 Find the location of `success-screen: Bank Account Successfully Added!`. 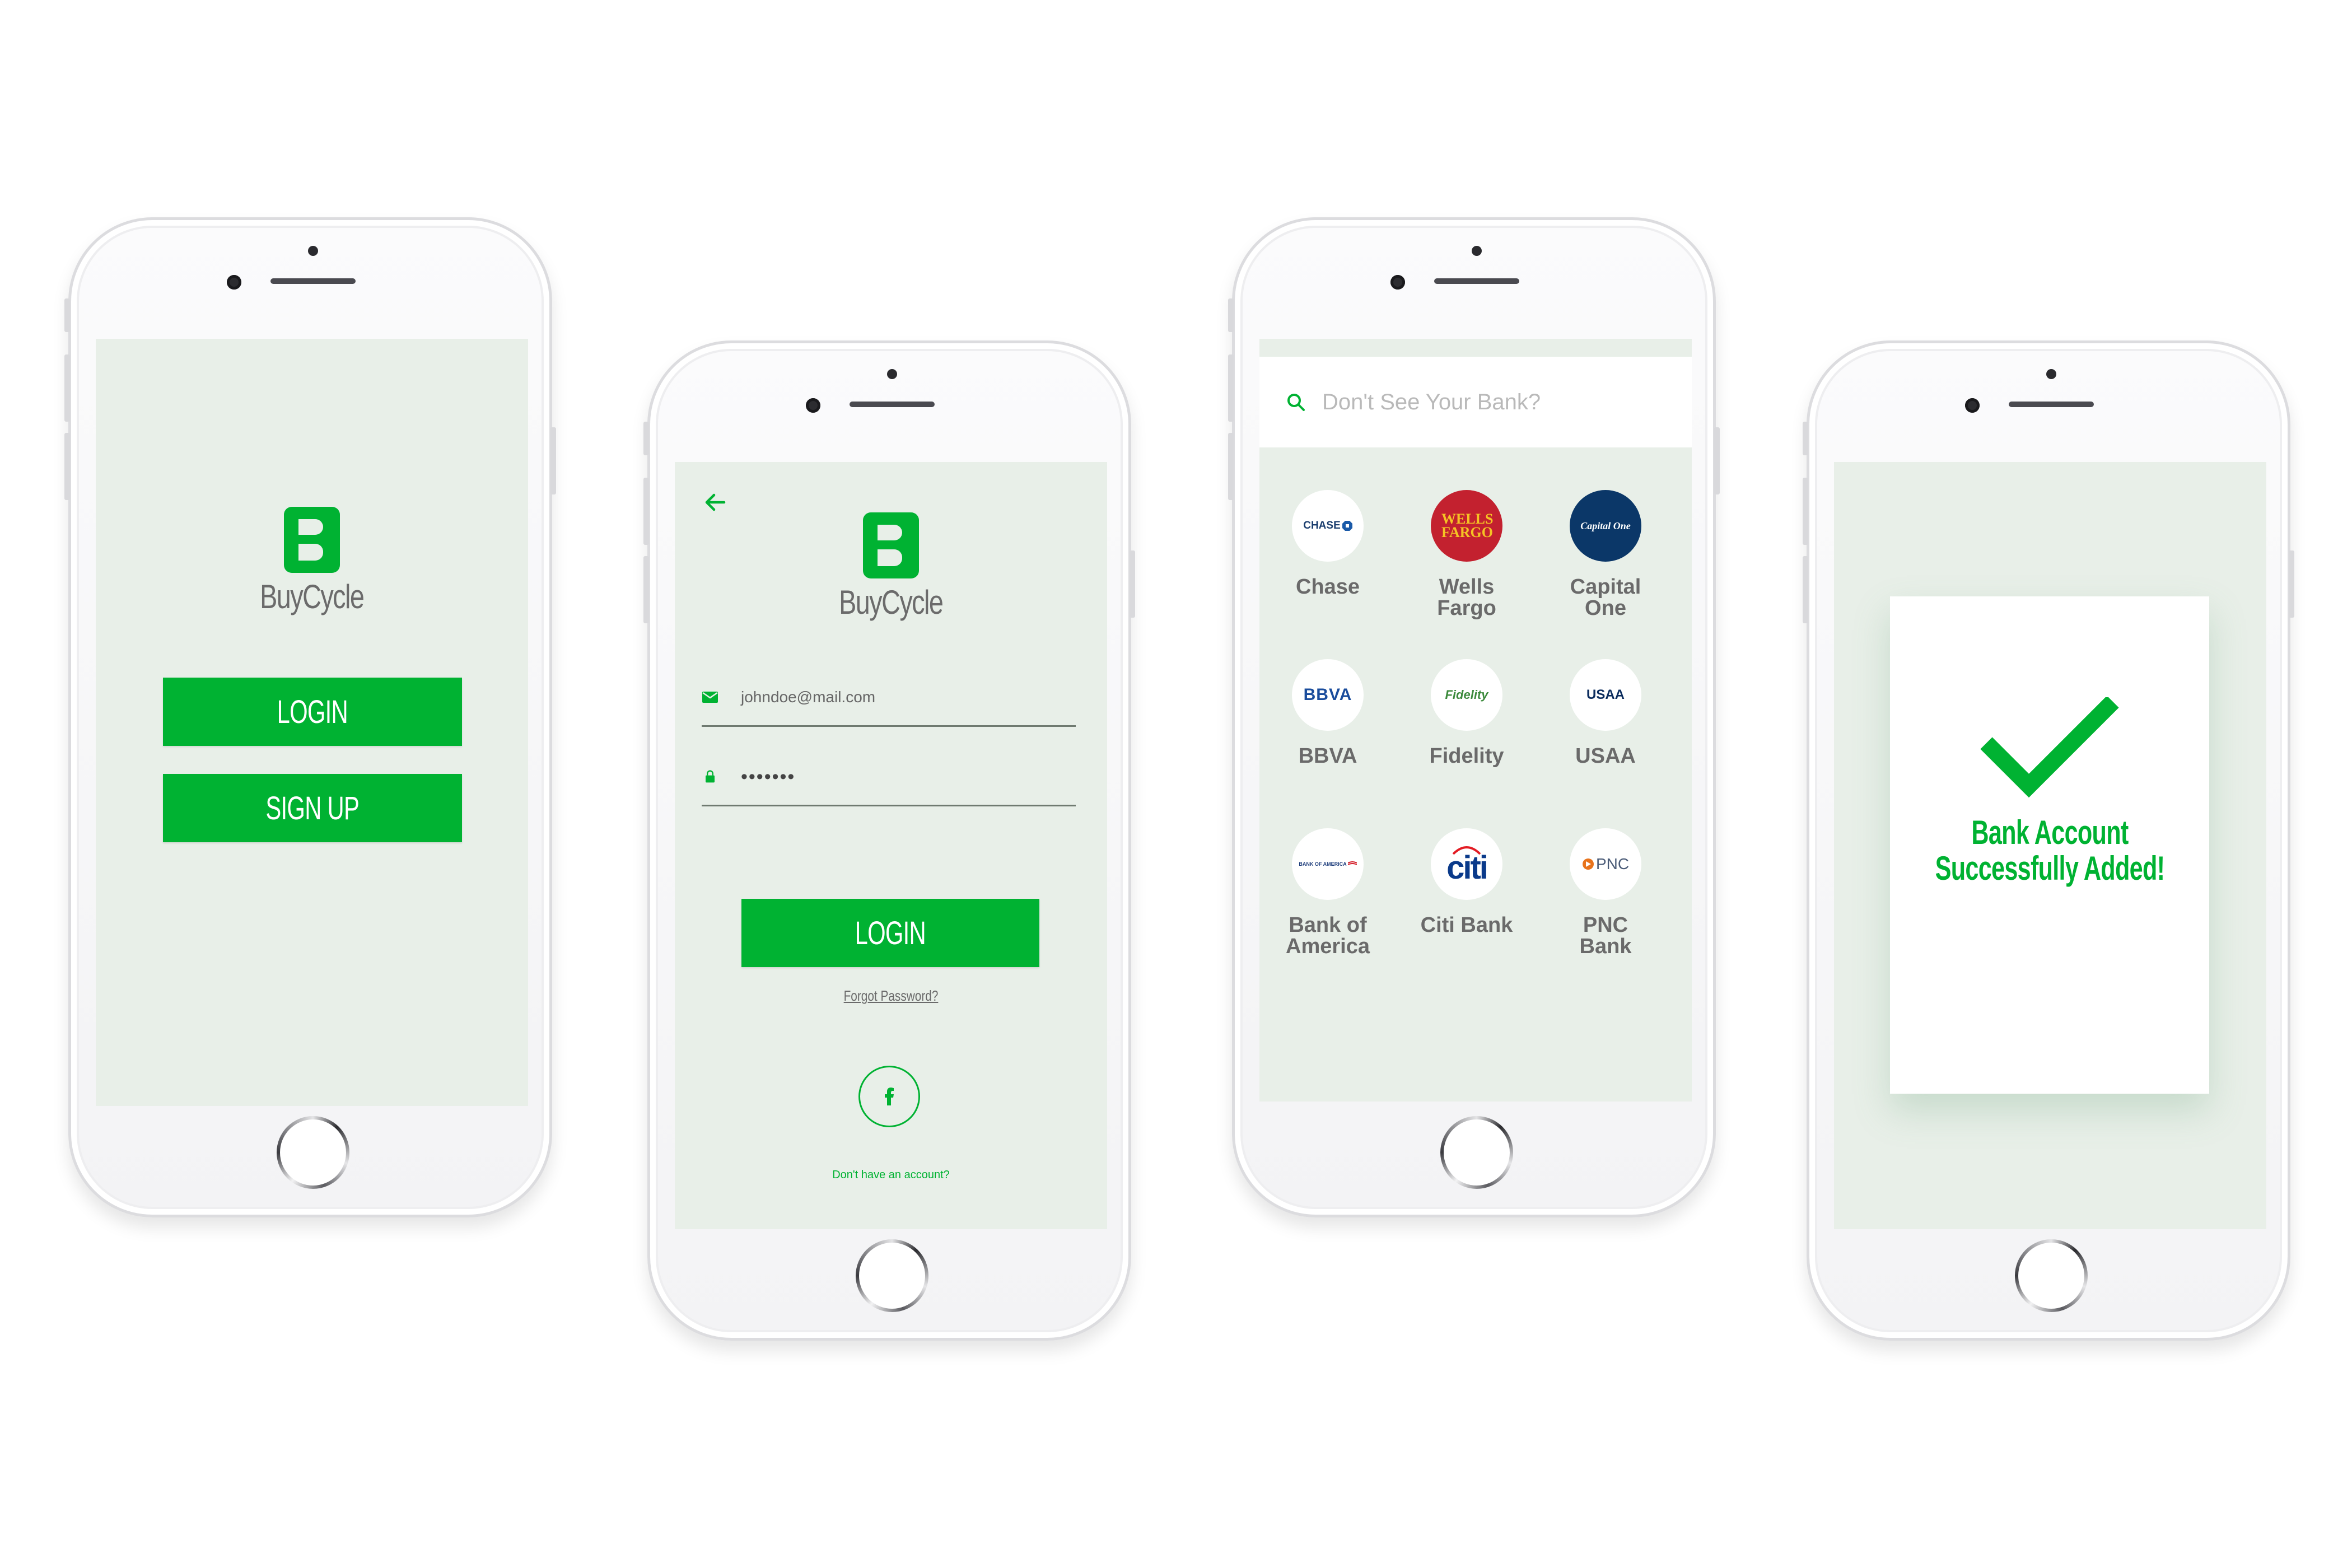

success-screen: Bank Account Successfully Added! is located at coordinates (2050, 846).